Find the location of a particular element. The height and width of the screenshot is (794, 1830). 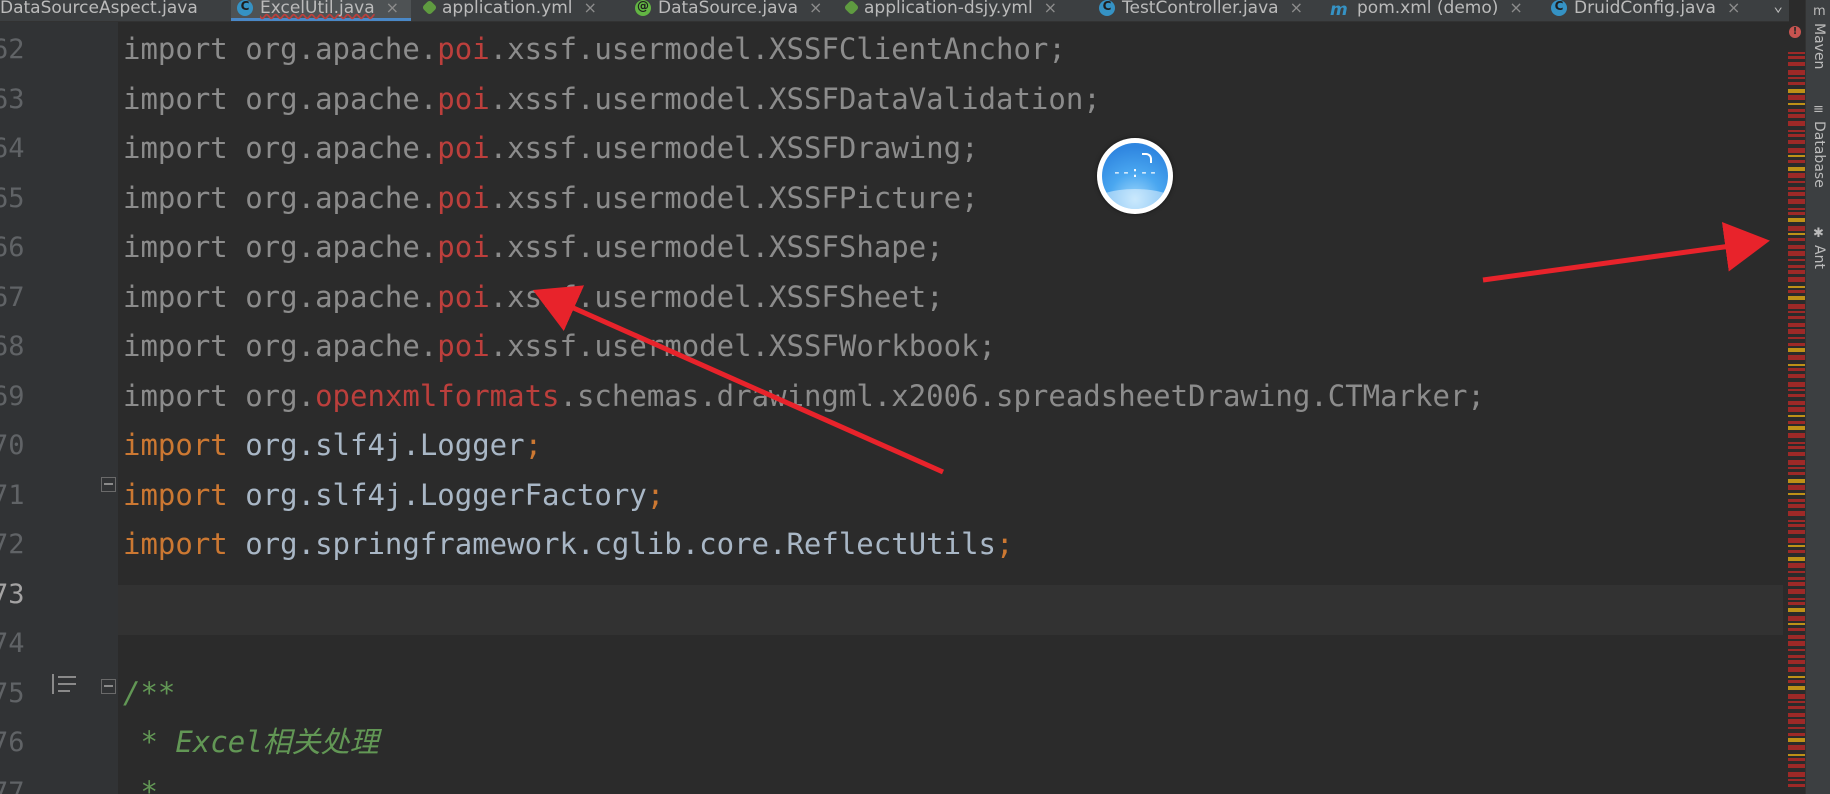

editor-tab: application.yml × is located at coordinates (518, 10).